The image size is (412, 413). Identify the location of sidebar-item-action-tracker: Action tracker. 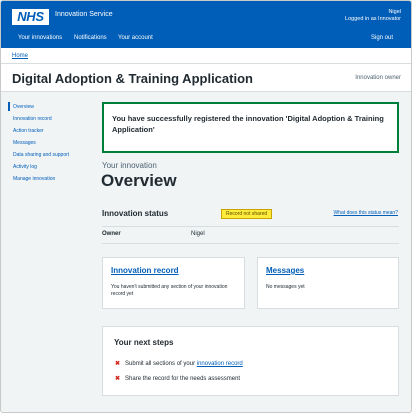
(28, 131).